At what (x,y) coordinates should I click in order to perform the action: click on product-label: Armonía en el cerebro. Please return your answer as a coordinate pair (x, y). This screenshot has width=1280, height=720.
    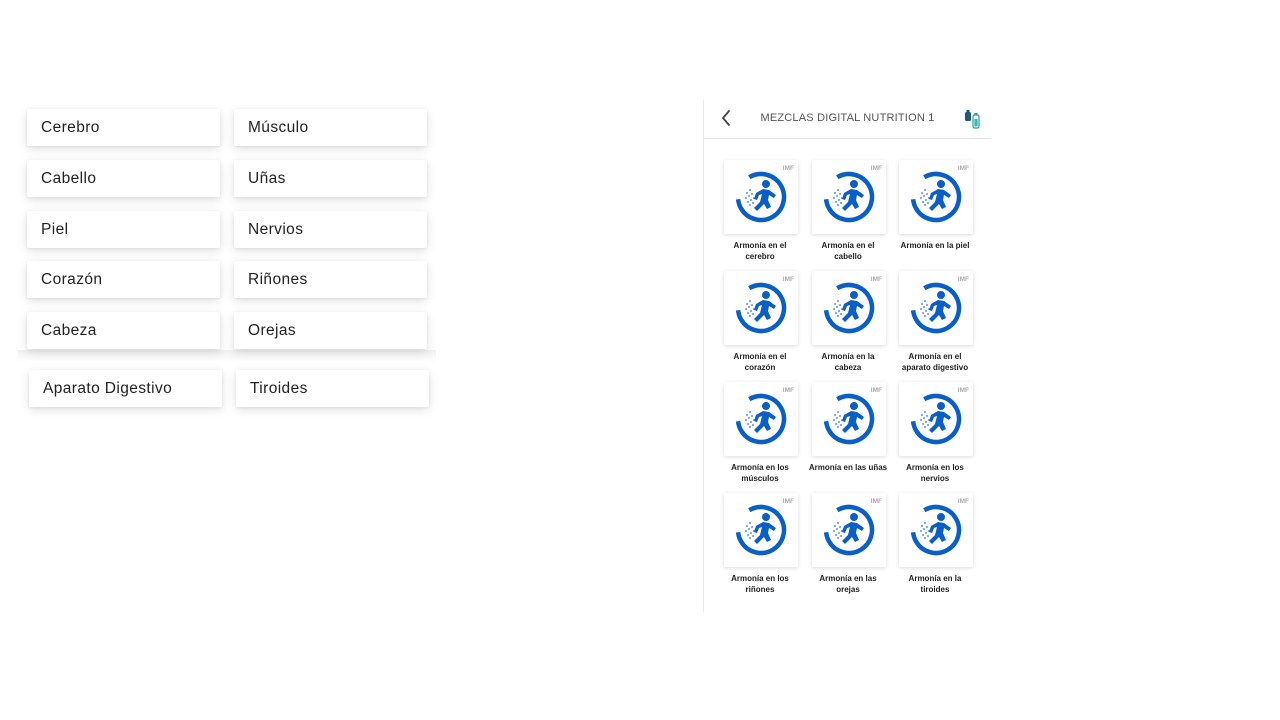
    Looking at the image, I should click on (760, 251).